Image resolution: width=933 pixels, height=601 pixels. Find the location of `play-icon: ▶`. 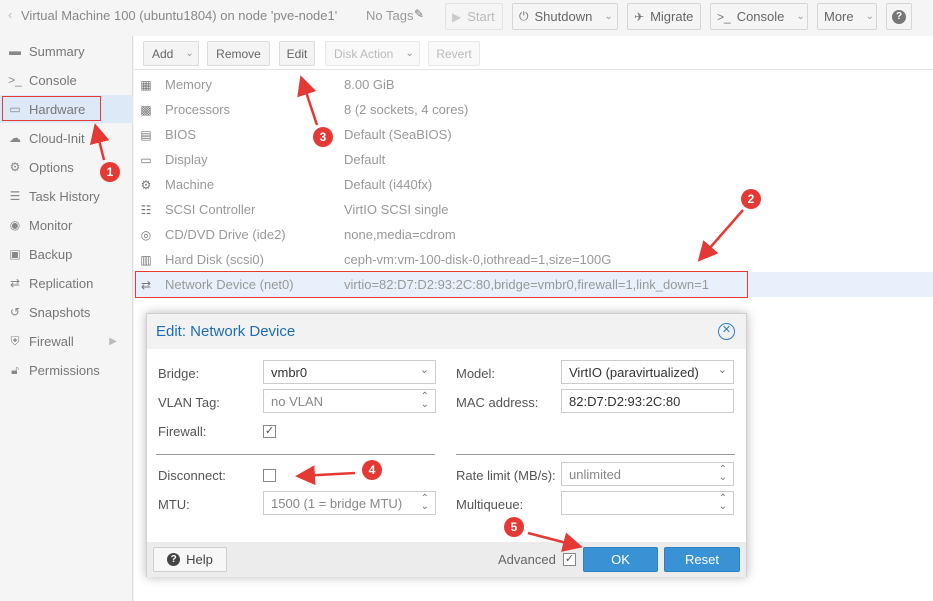

play-icon: ▶ is located at coordinates (457, 16).